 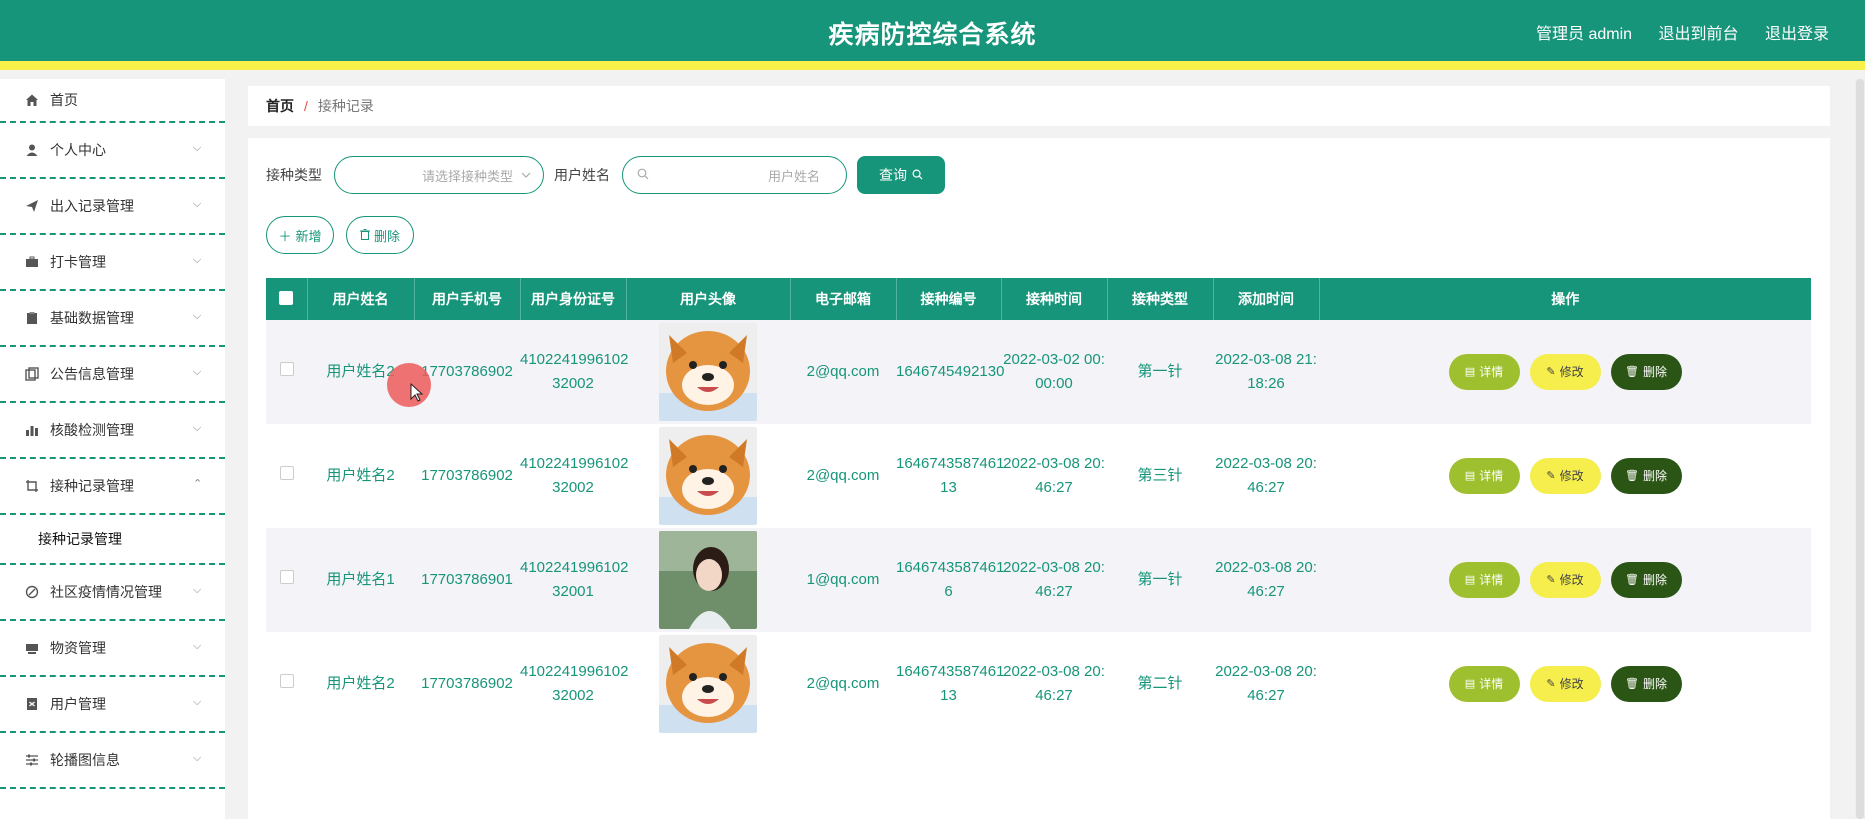 What do you see at coordinates (112, 540) in the screenshot?
I see `sidebar-subitem-vaccination-records: 接种记录管理` at bounding box center [112, 540].